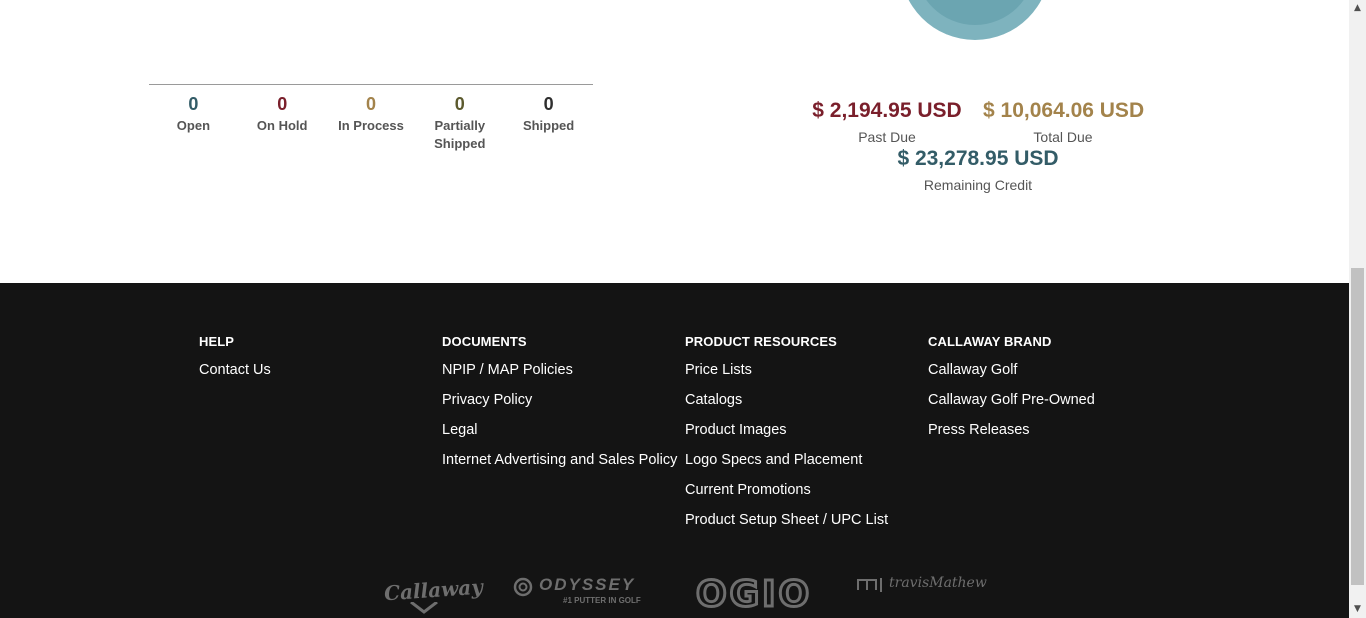  Describe the element at coordinates (1357, 609) in the screenshot. I see `scroll-down-arrow-icon: ▼` at that location.